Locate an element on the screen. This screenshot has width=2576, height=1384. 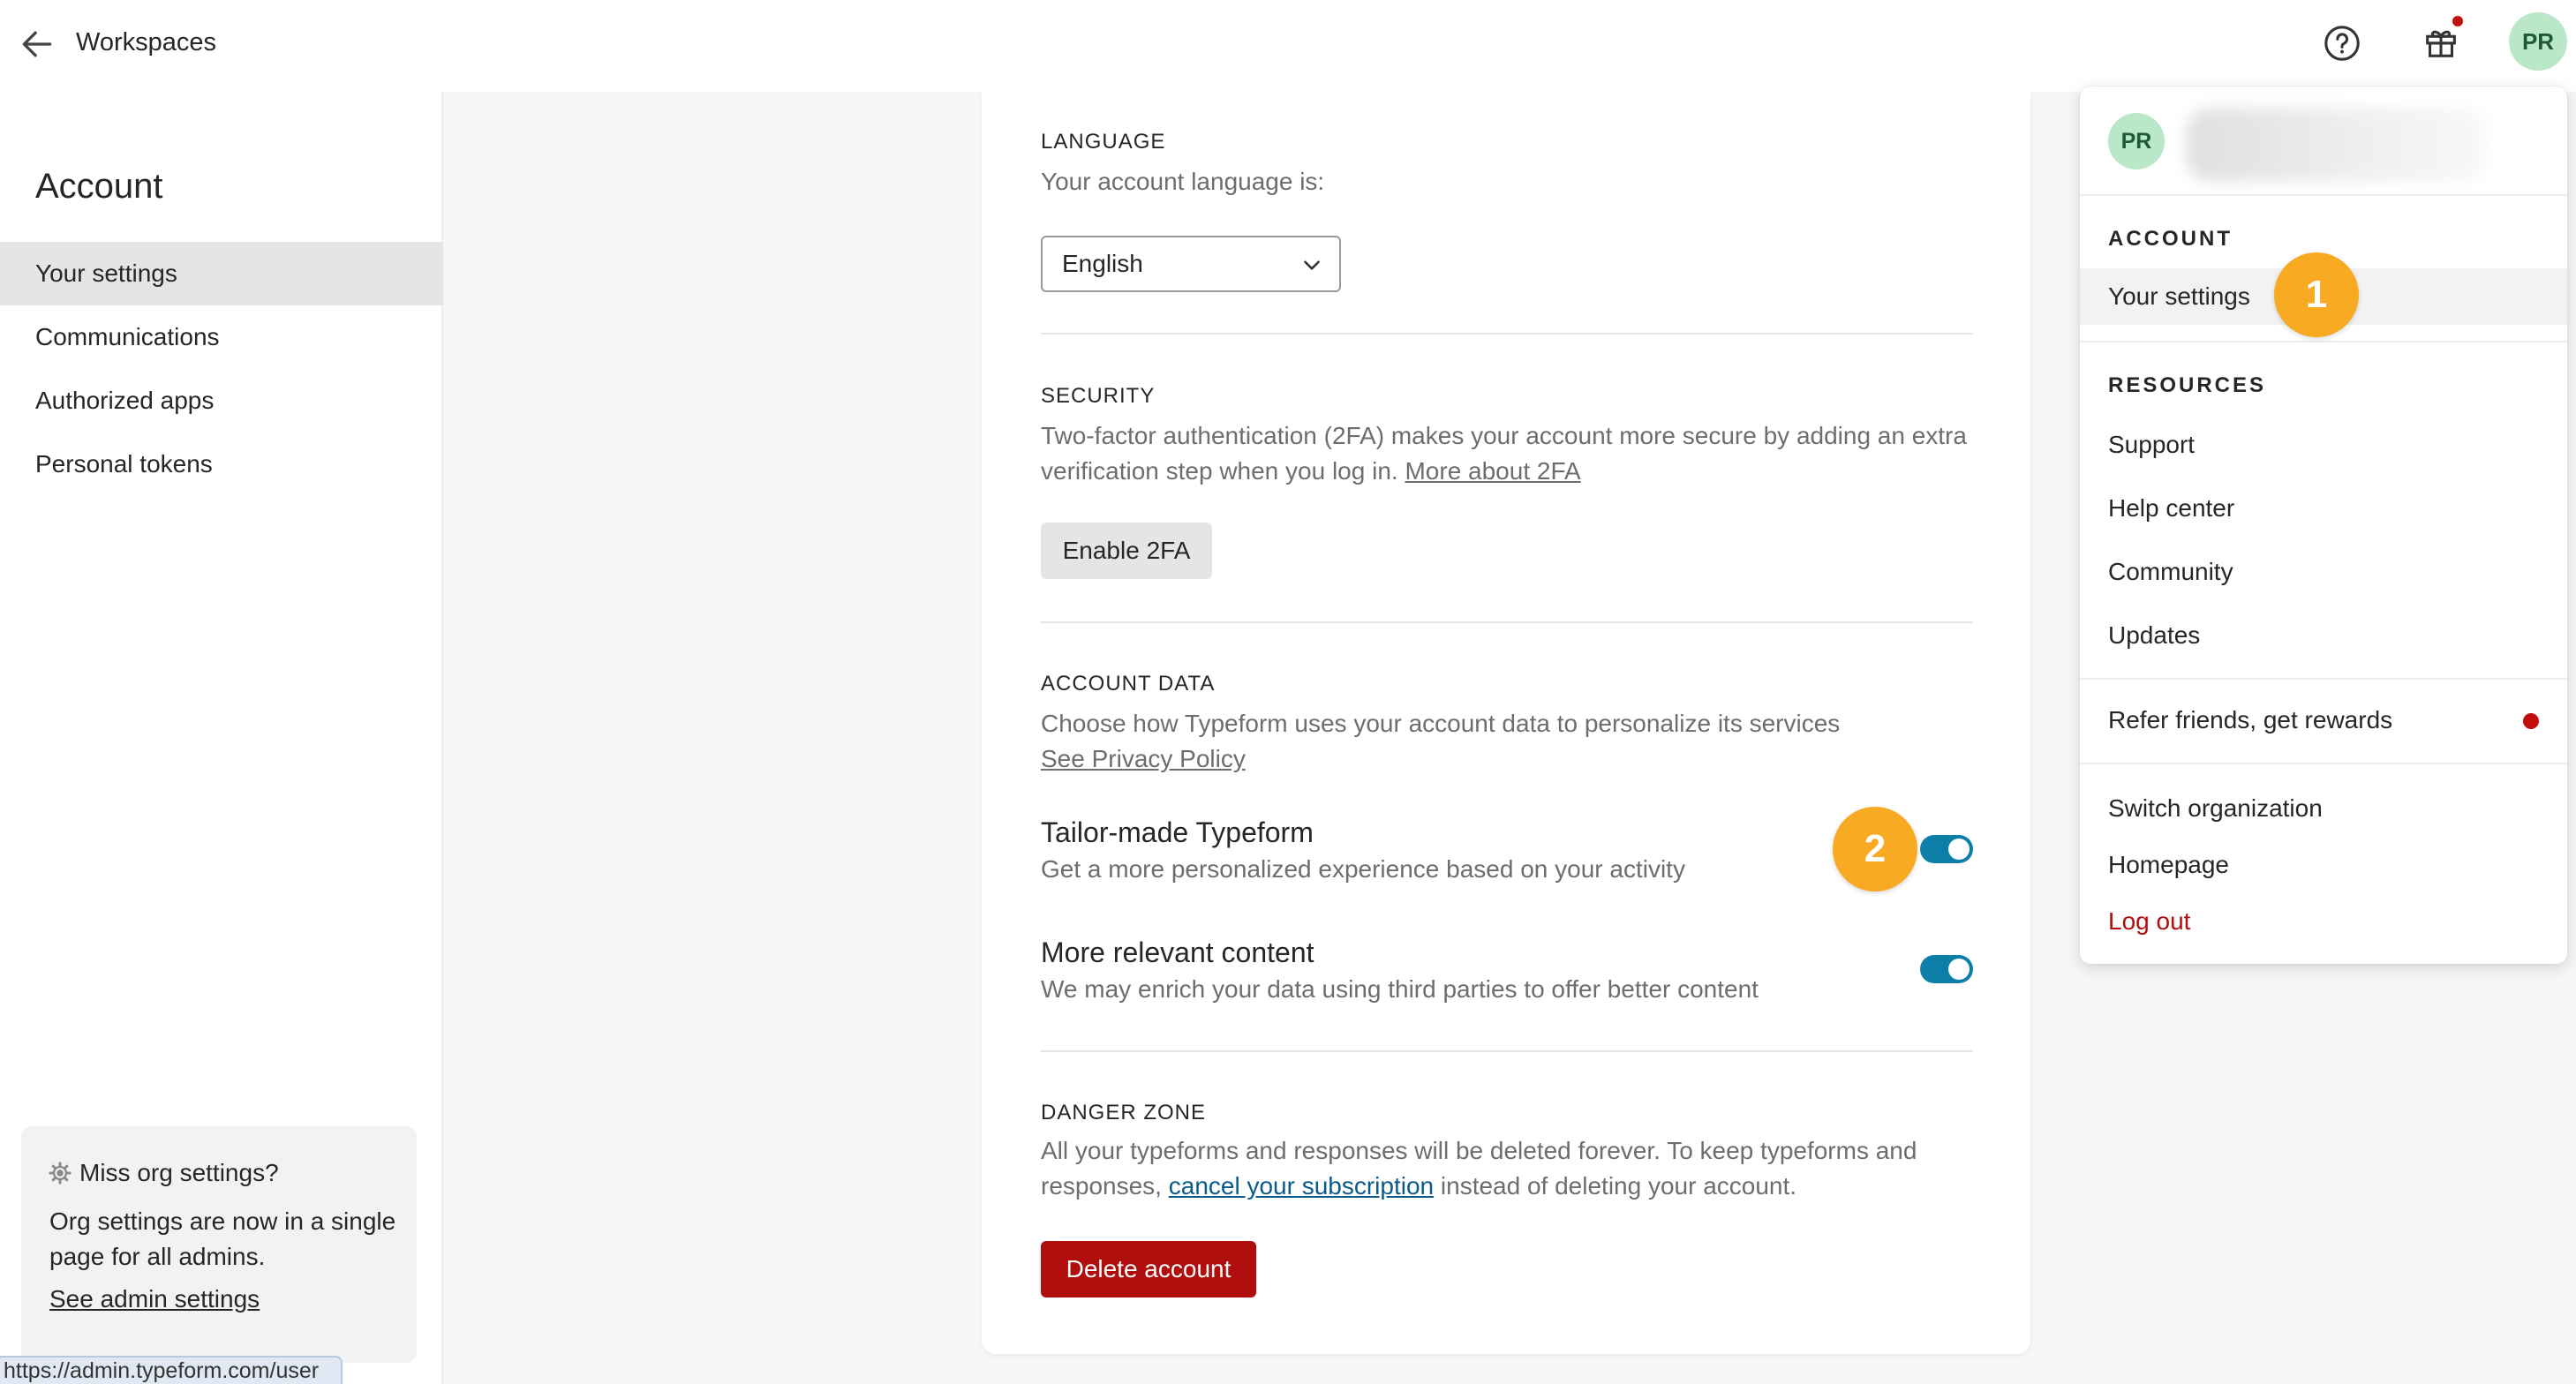
menu-item-support: Support is located at coordinates (2324, 445).